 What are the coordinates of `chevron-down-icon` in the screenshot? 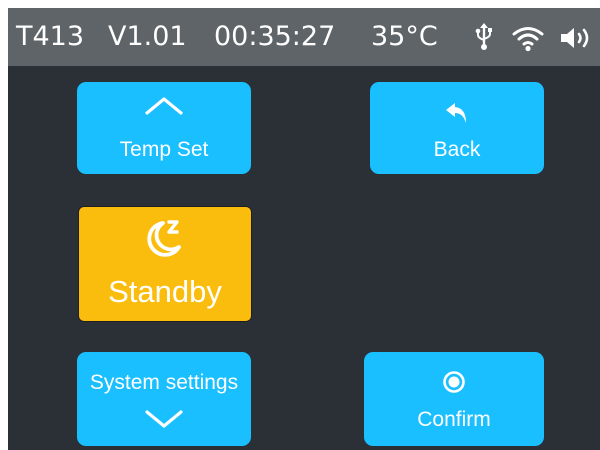 It's located at (164, 421).